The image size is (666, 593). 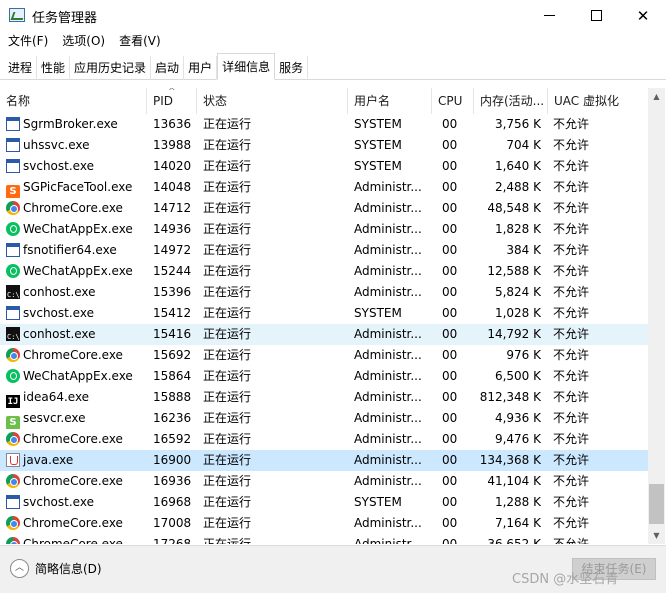 I want to click on process-memory: 1,288 K, so click(x=517, y=502).